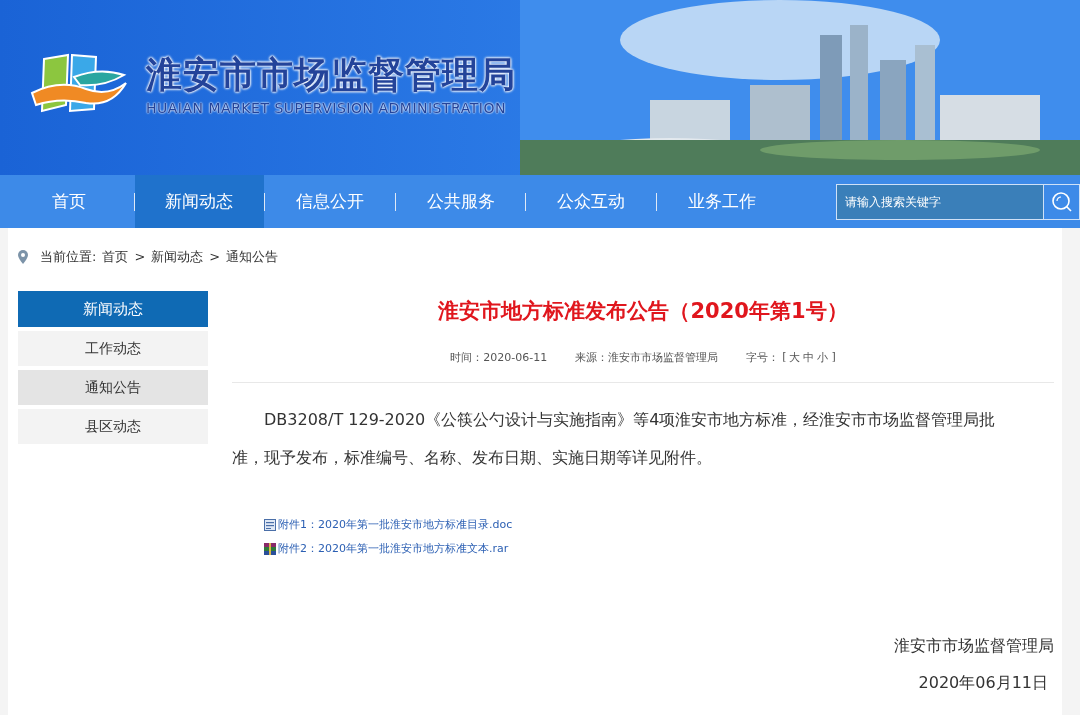 This screenshot has width=1080, height=715. Describe the element at coordinates (809, 357) in the screenshot. I see `font-size-link: 中` at that location.